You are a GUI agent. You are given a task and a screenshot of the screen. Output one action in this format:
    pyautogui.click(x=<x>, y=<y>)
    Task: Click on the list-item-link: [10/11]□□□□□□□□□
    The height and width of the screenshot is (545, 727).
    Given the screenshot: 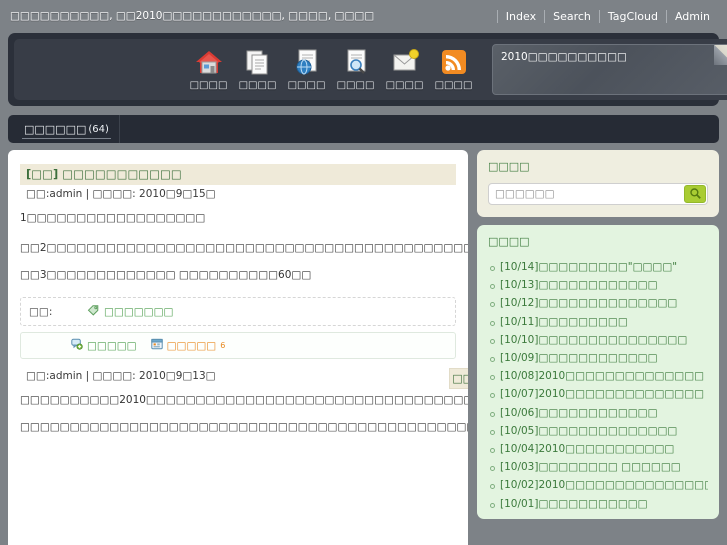 What is the action you would take?
    pyautogui.click(x=564, y=322)
    